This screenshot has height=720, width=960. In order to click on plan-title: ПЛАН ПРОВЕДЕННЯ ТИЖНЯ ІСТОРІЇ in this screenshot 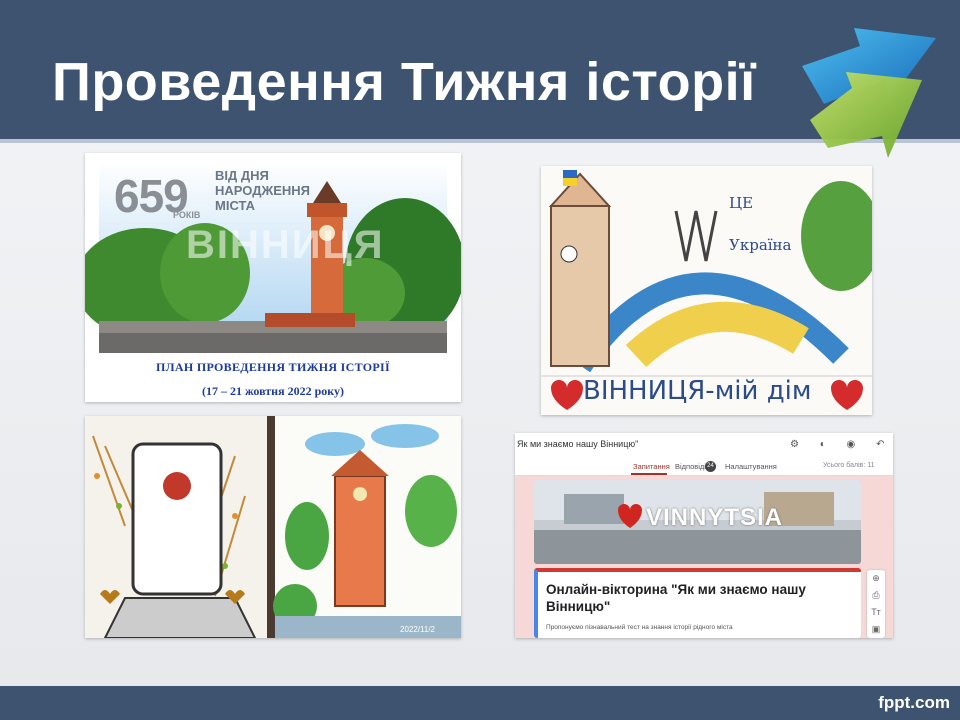, I will do `click(273, 367)`.